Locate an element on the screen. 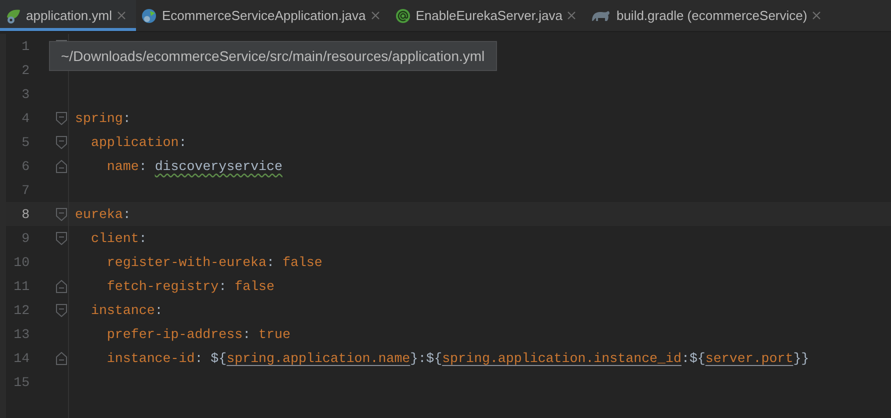  line-number: 1 is located at coordinates (25, 46).